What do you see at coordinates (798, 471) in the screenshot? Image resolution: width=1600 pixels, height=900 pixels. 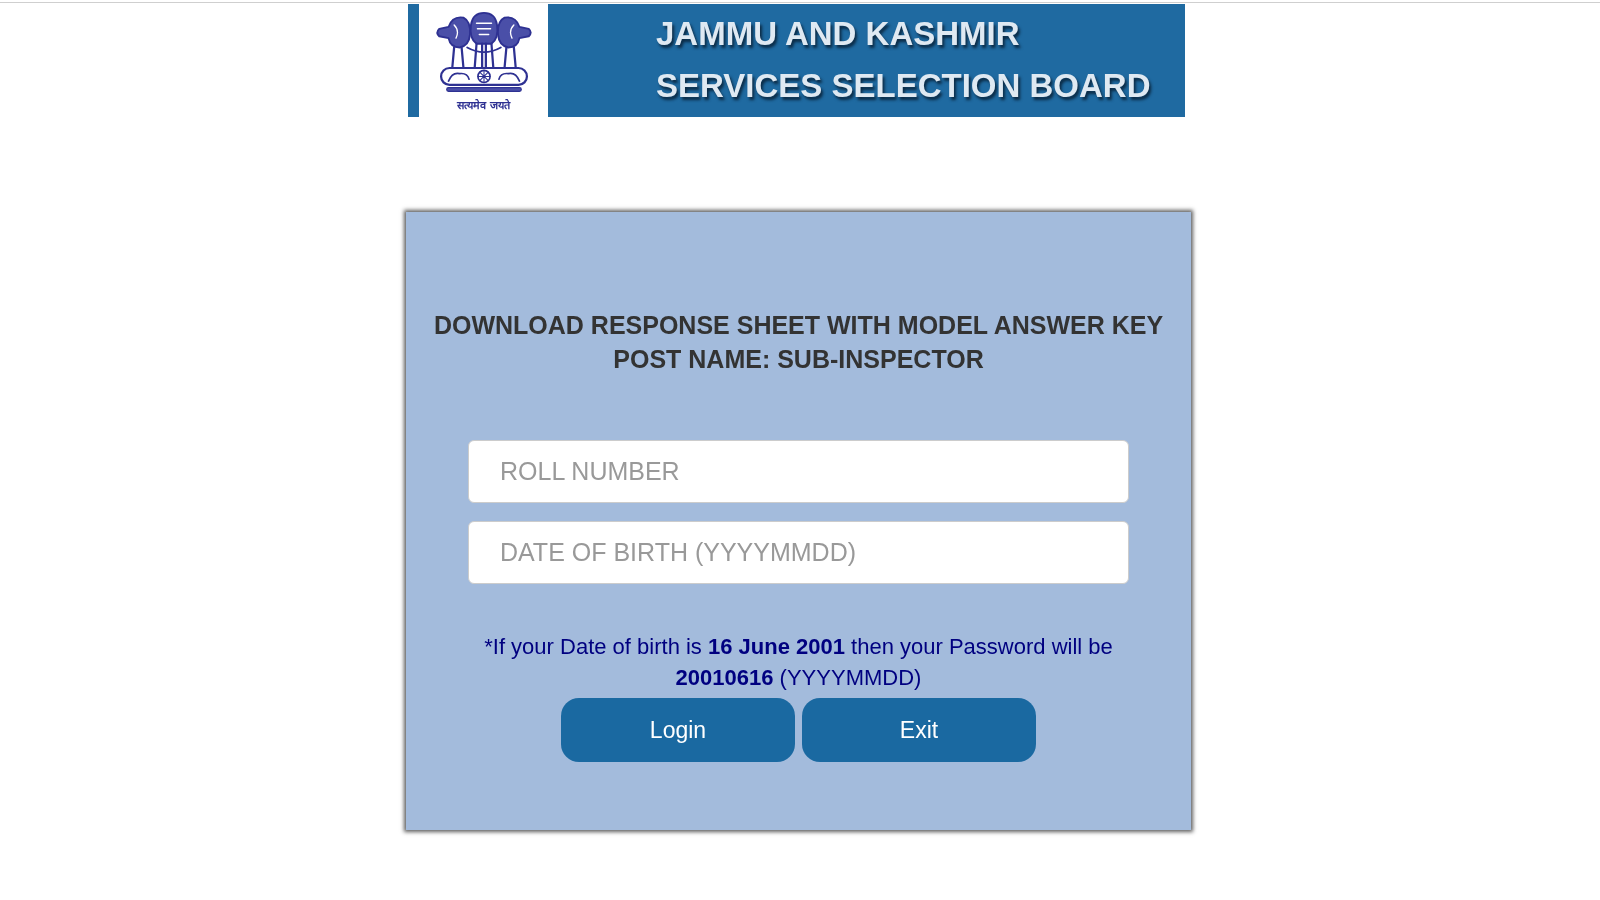 I see `input-field: ROLL NUMBER` at bounding box center [798, 471].